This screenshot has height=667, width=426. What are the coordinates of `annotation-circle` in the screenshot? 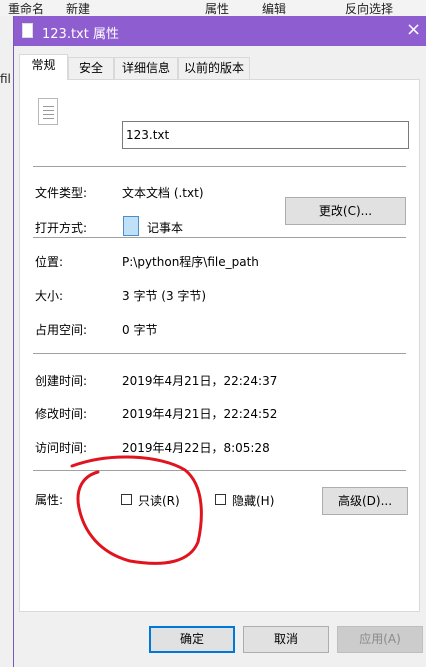 It's located at (136, 510).